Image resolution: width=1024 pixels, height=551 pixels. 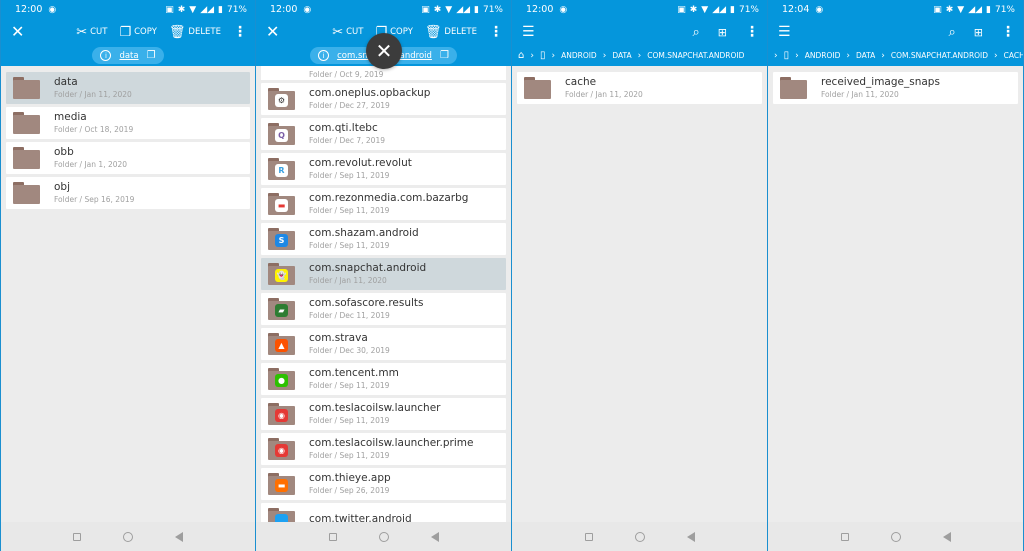 I want to click on item-name: com.oneplus.opbackup, so click(x=370, y=93).